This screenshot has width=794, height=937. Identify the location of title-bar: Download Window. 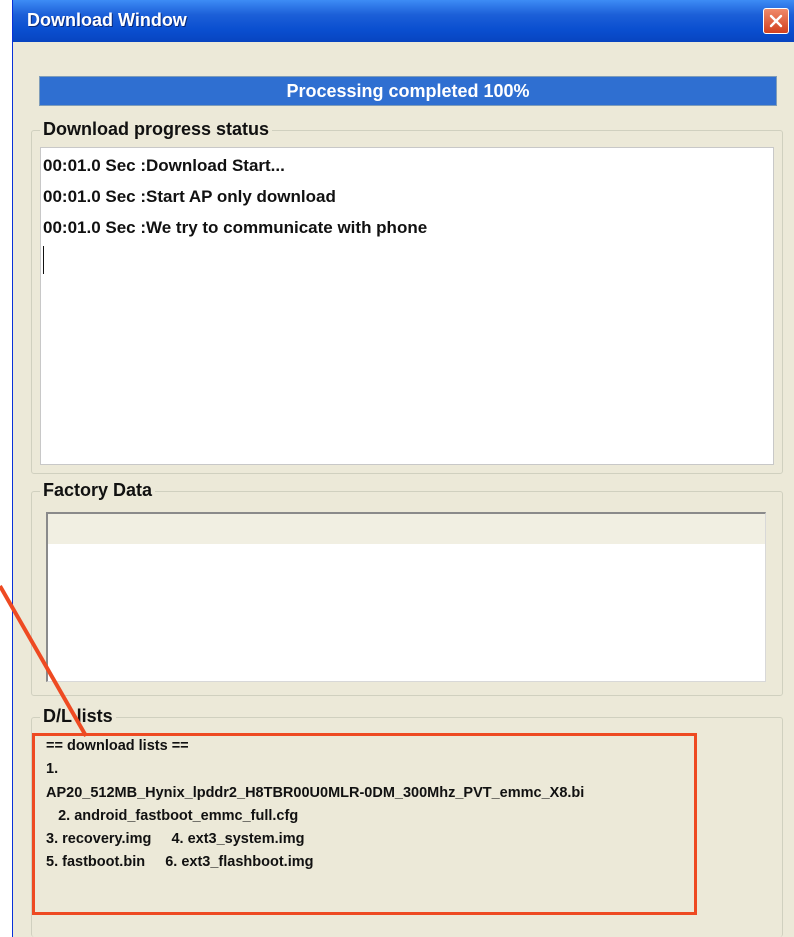
(403, 21).